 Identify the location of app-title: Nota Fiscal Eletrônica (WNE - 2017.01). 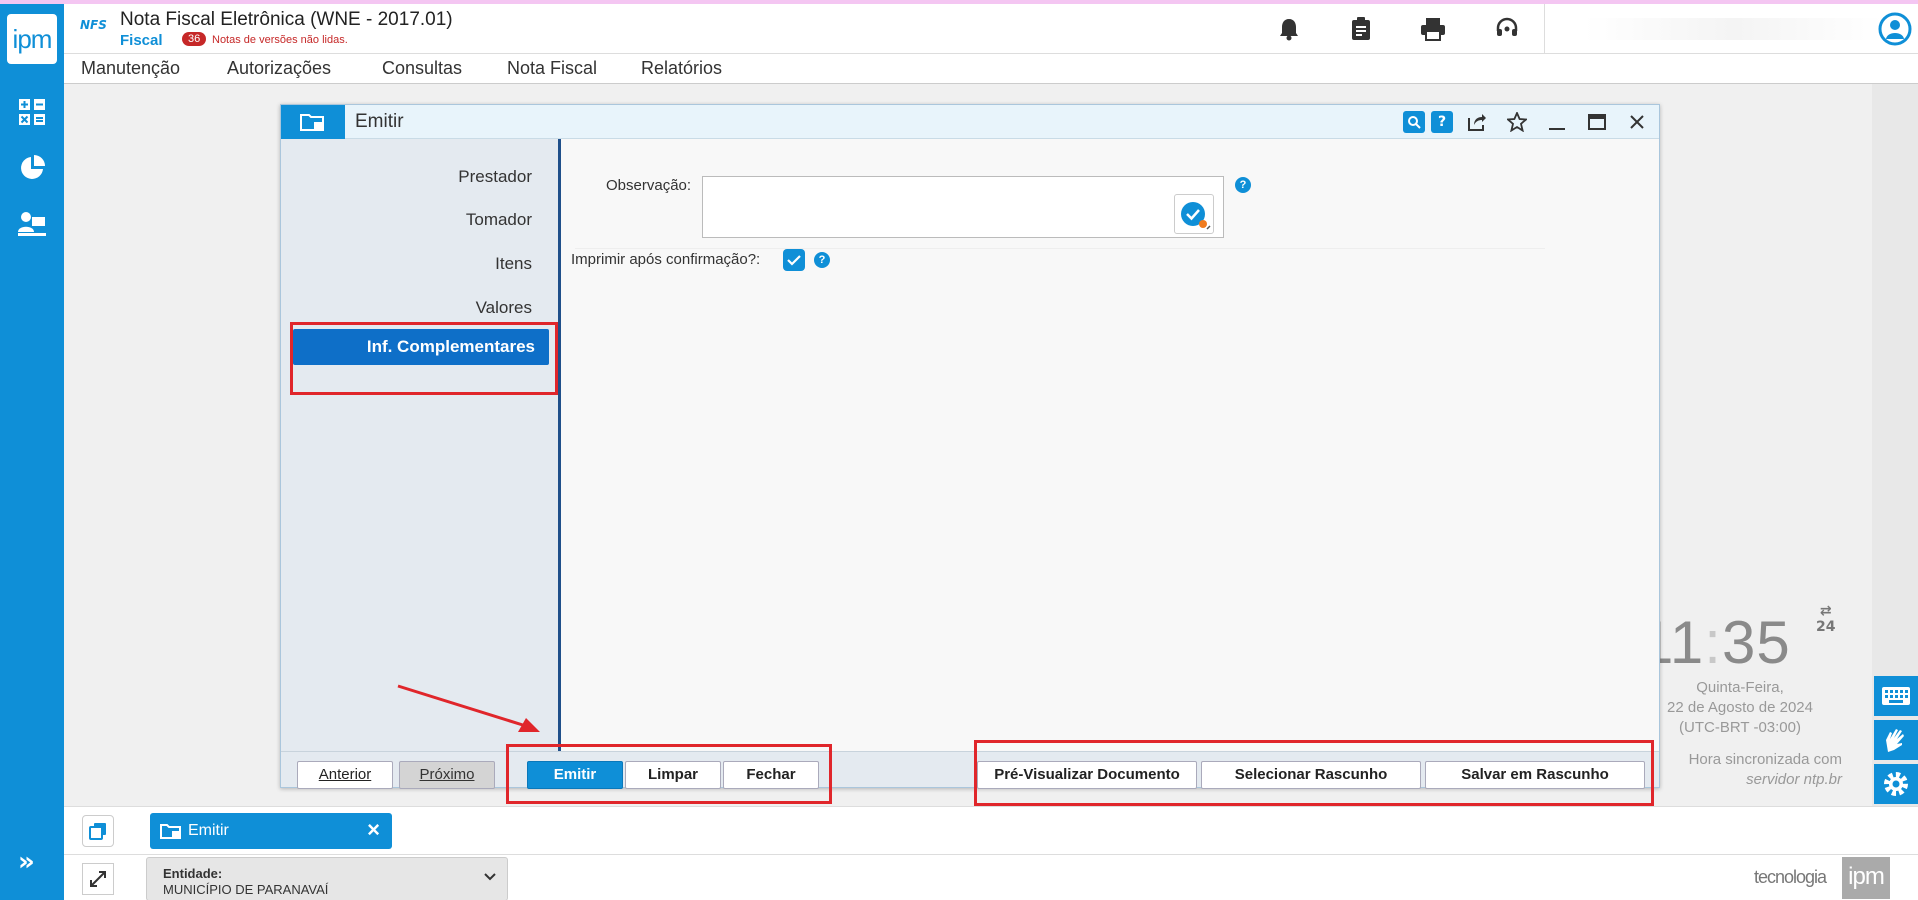
(286, 19).